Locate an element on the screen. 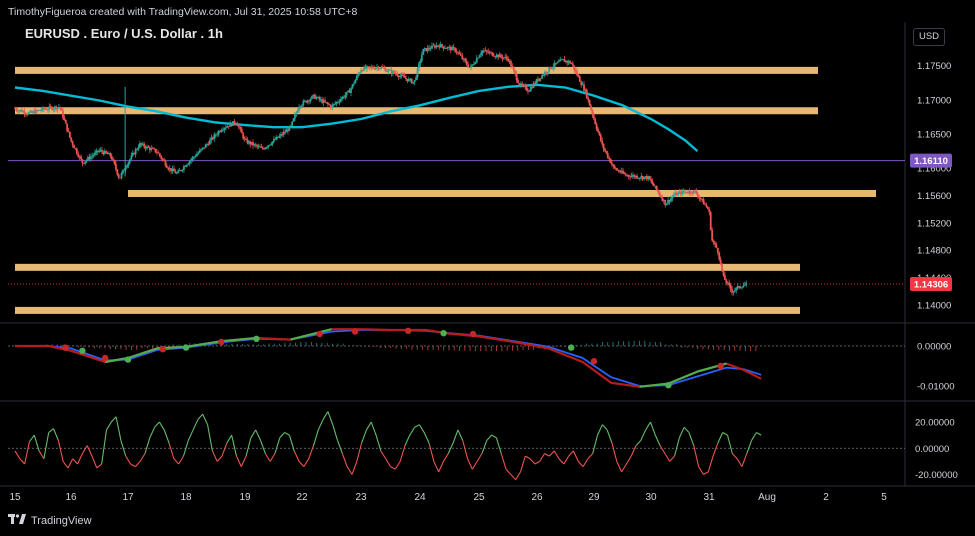 The width and height of the screenshot is (975, 536). tradingview-logo-icon is located at coordinates (17, 520).